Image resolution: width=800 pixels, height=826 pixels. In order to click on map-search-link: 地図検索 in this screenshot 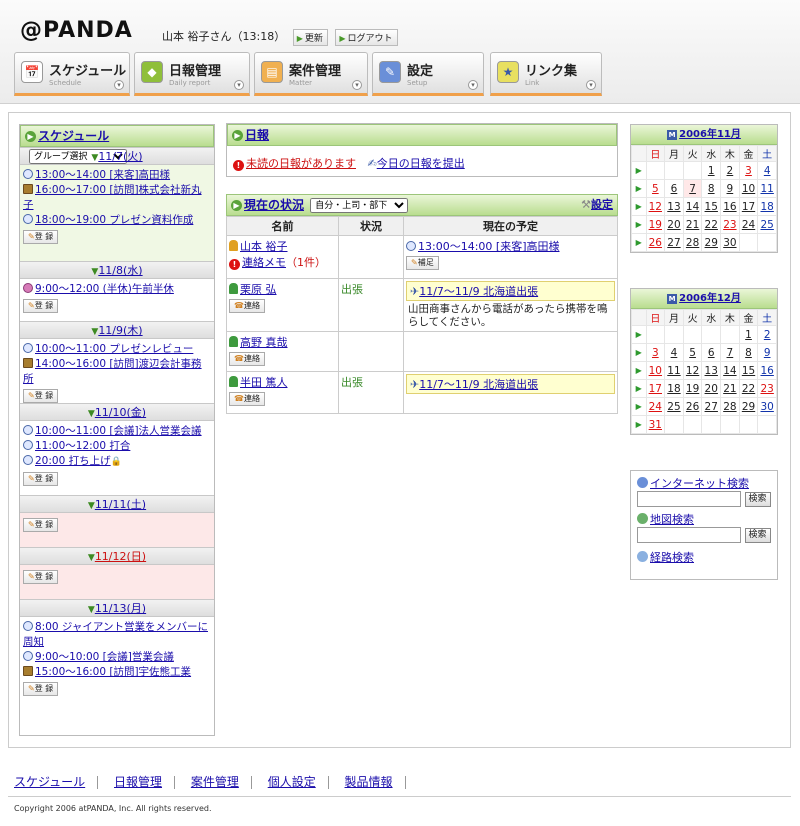, I will do `click(672, 519)`.